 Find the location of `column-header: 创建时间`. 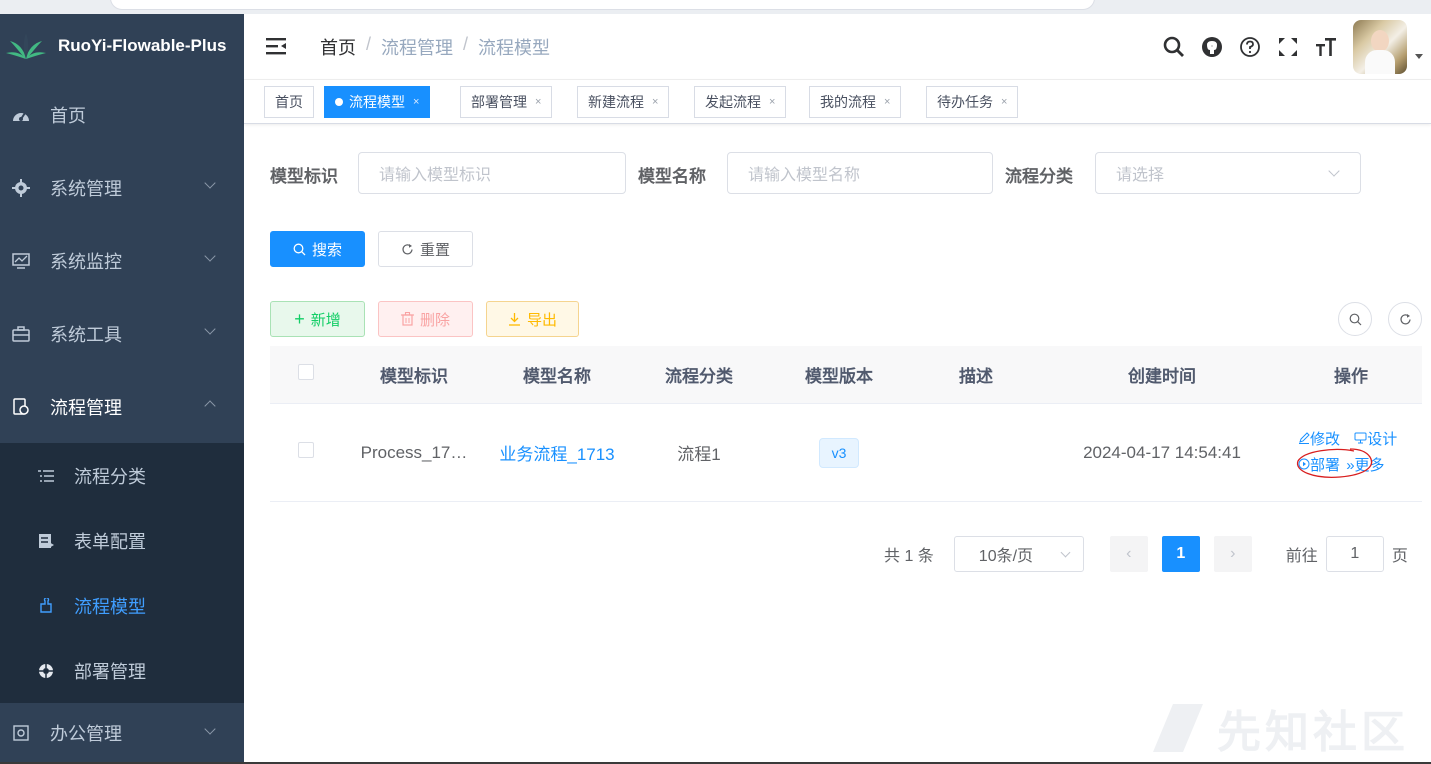

column-header: 创建时间 is located at coordinates (1162, 376).